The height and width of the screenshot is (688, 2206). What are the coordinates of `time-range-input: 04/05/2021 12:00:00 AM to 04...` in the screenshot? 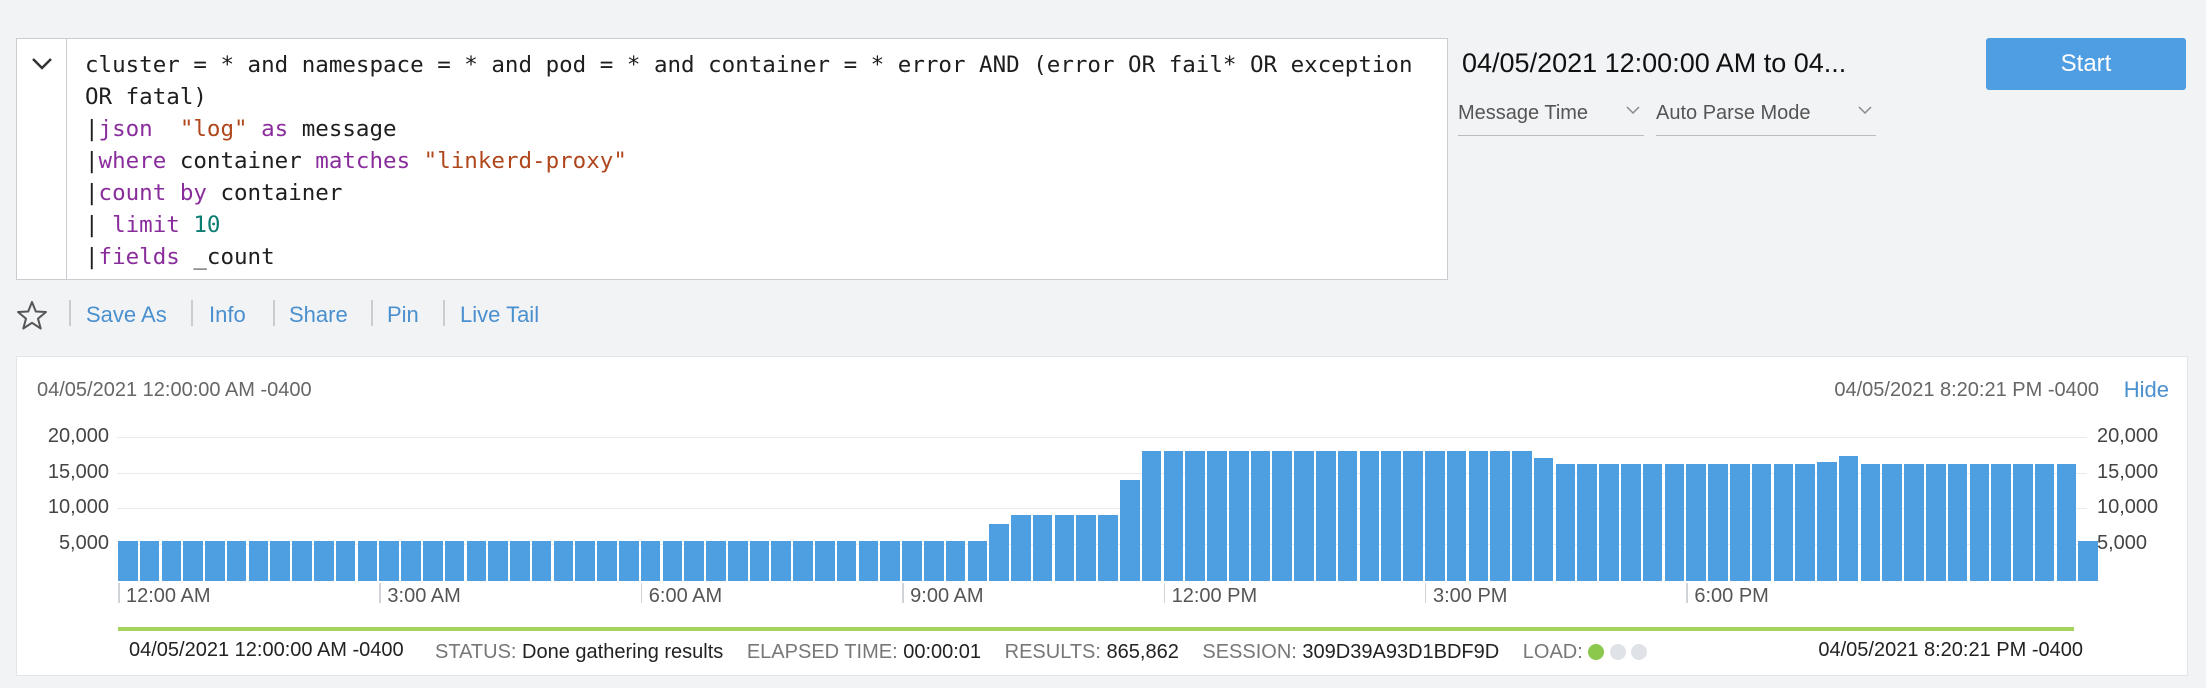 It's located at (1667, 63).